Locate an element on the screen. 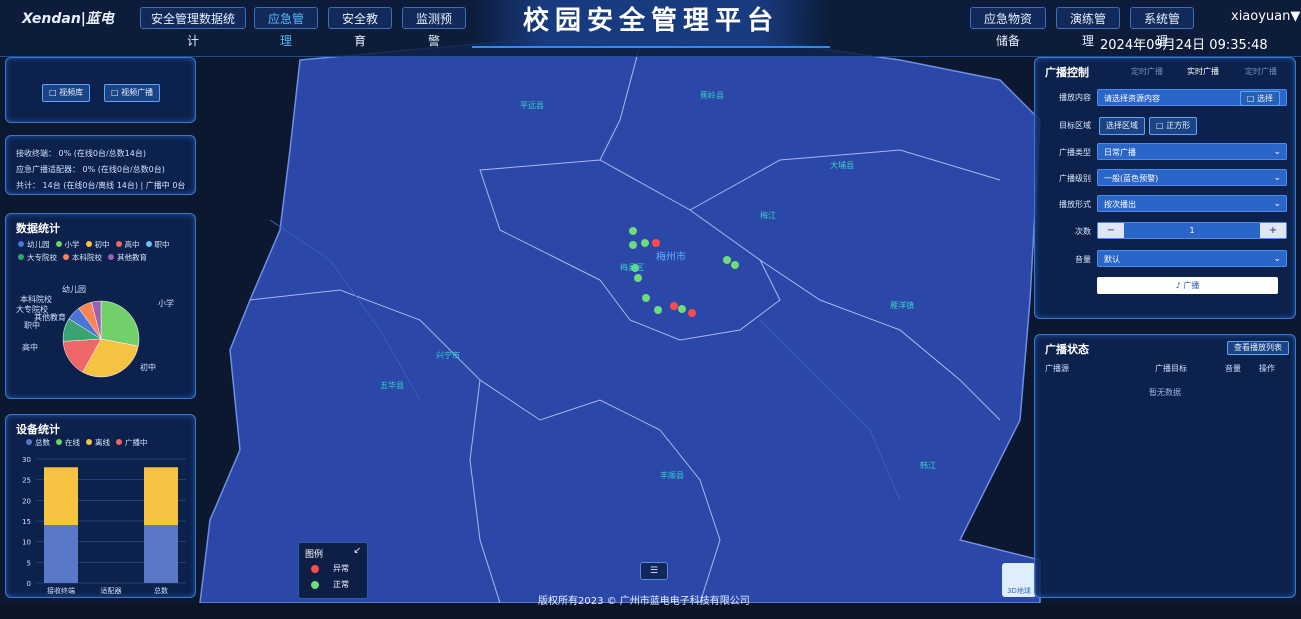 The height and width of the screenshot is (619, 1301). nav-education: 安全教育 is located at coordinates (360, 27).